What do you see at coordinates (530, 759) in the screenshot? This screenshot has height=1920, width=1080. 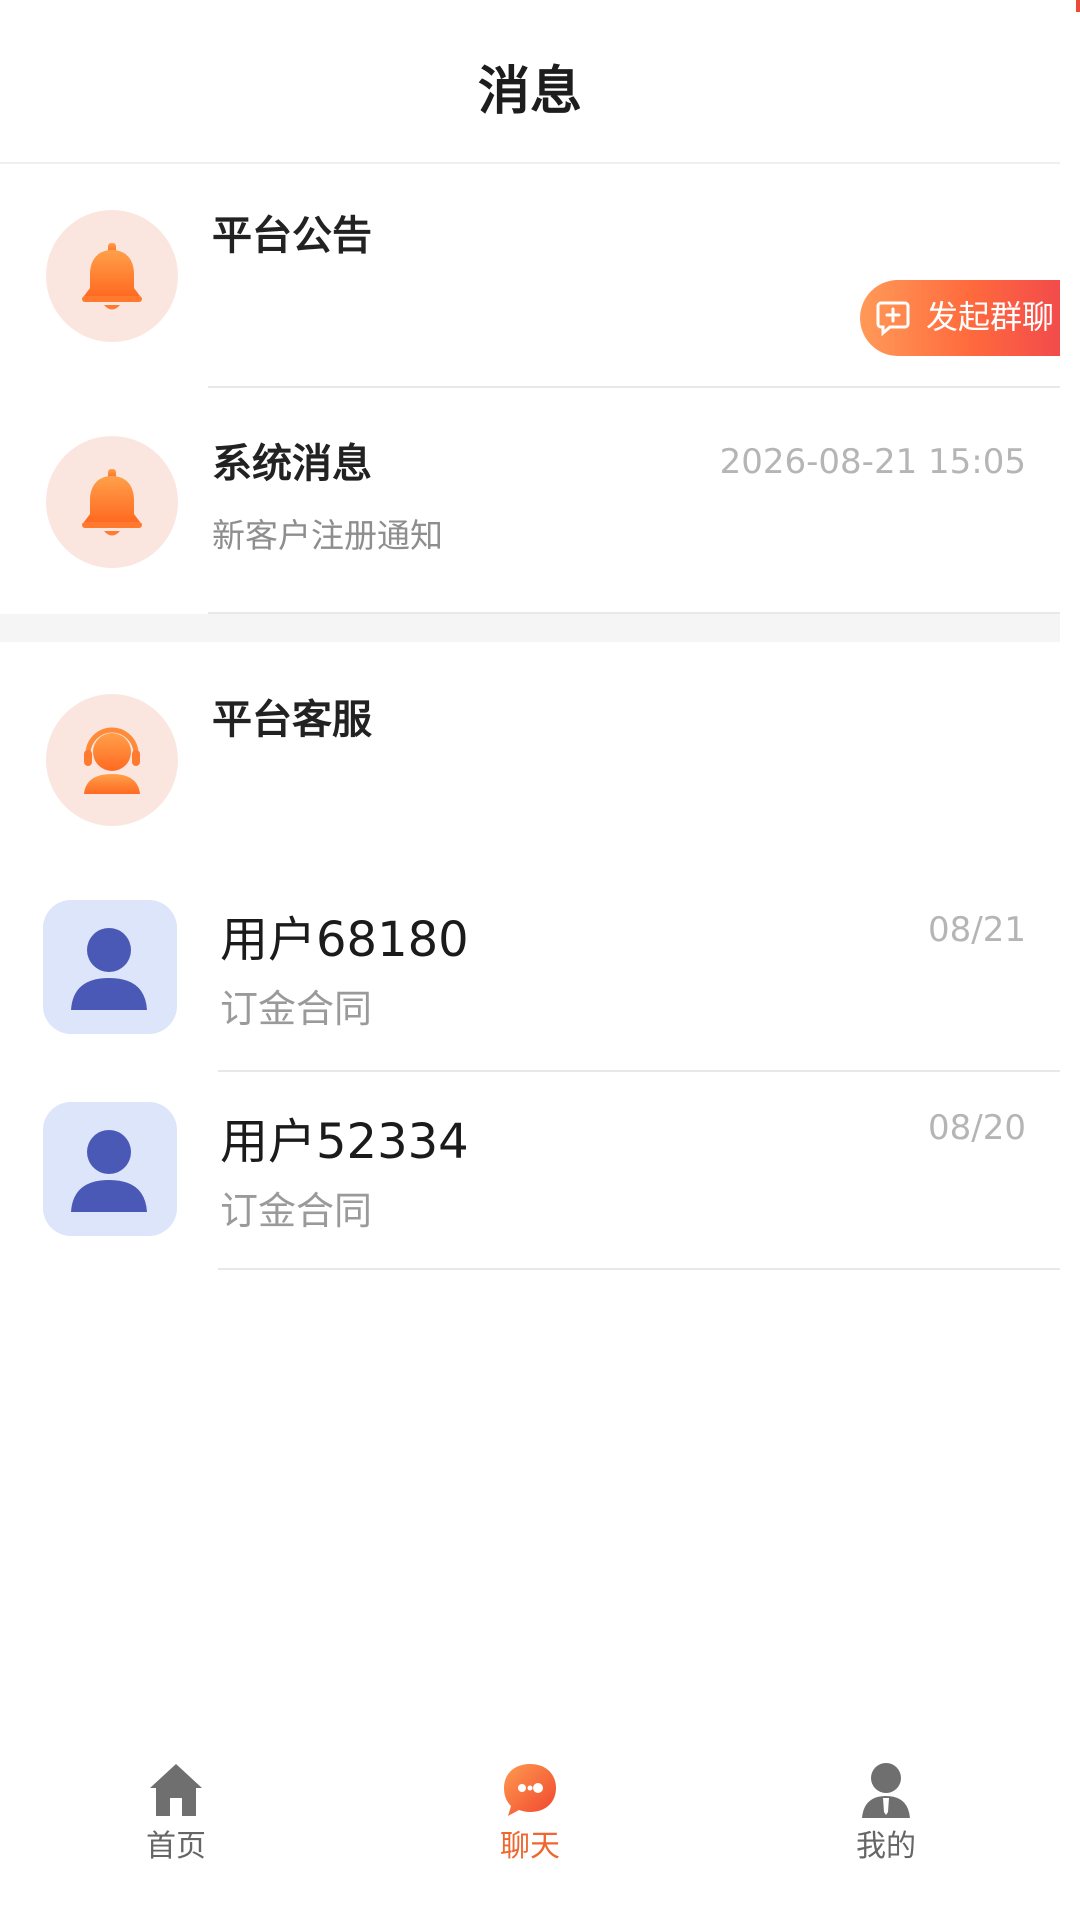 I see `list-item-customer-service: 平台客服` at bounding box center [530, 759].